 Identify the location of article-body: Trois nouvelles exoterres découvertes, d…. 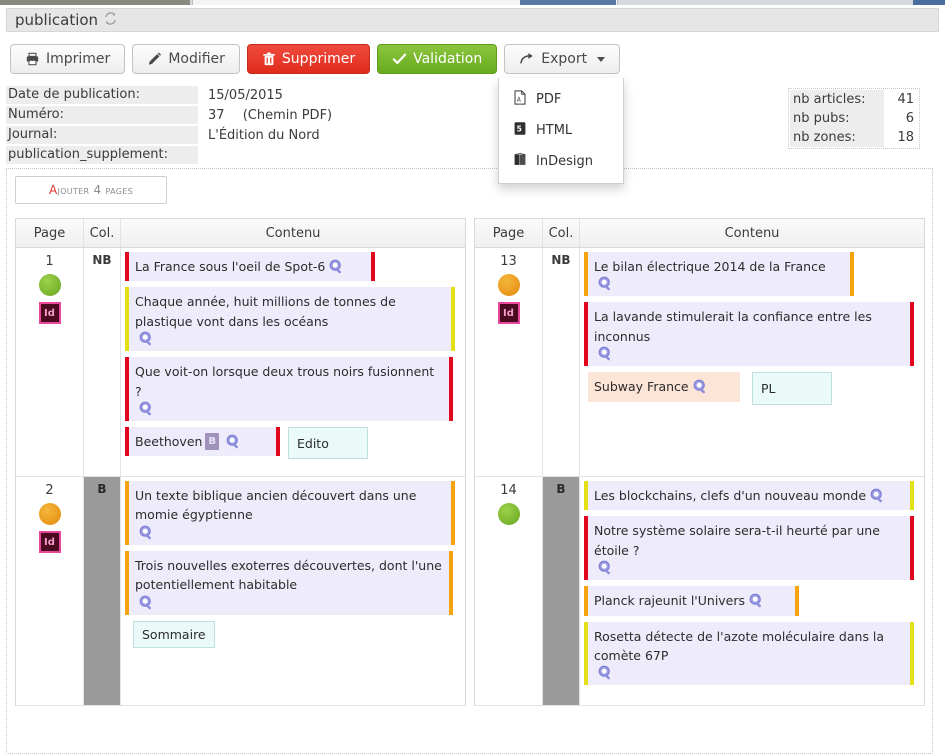
(289, 582).